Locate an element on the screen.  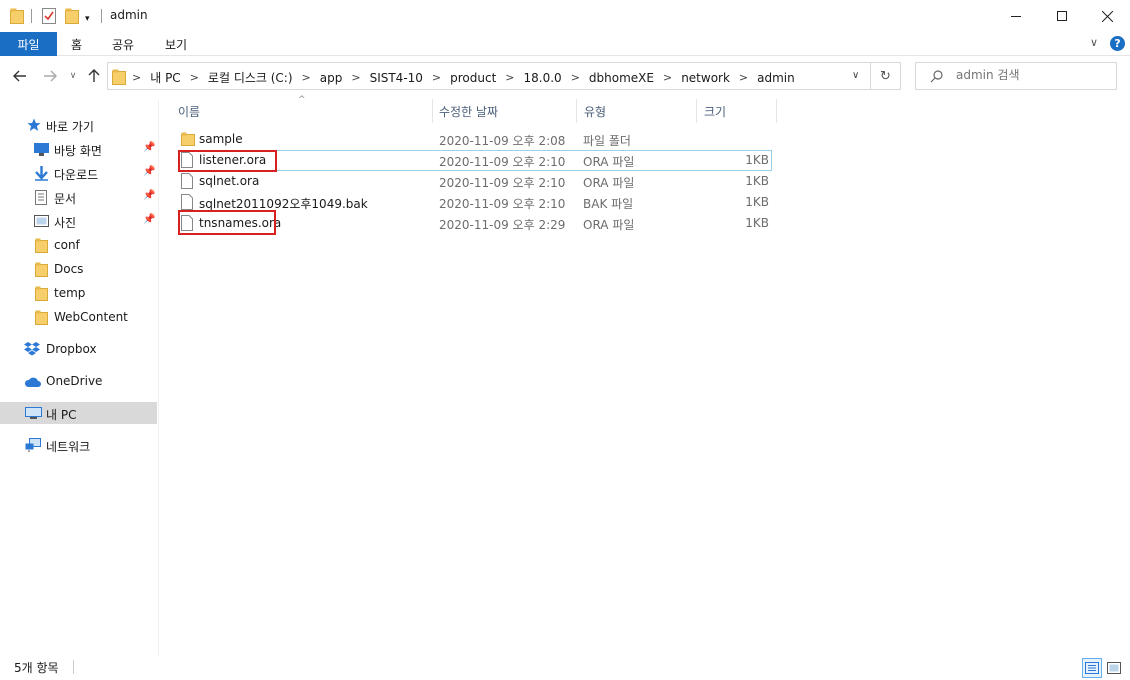
breadcrumb-item: product is located at coordinates (473, 78).